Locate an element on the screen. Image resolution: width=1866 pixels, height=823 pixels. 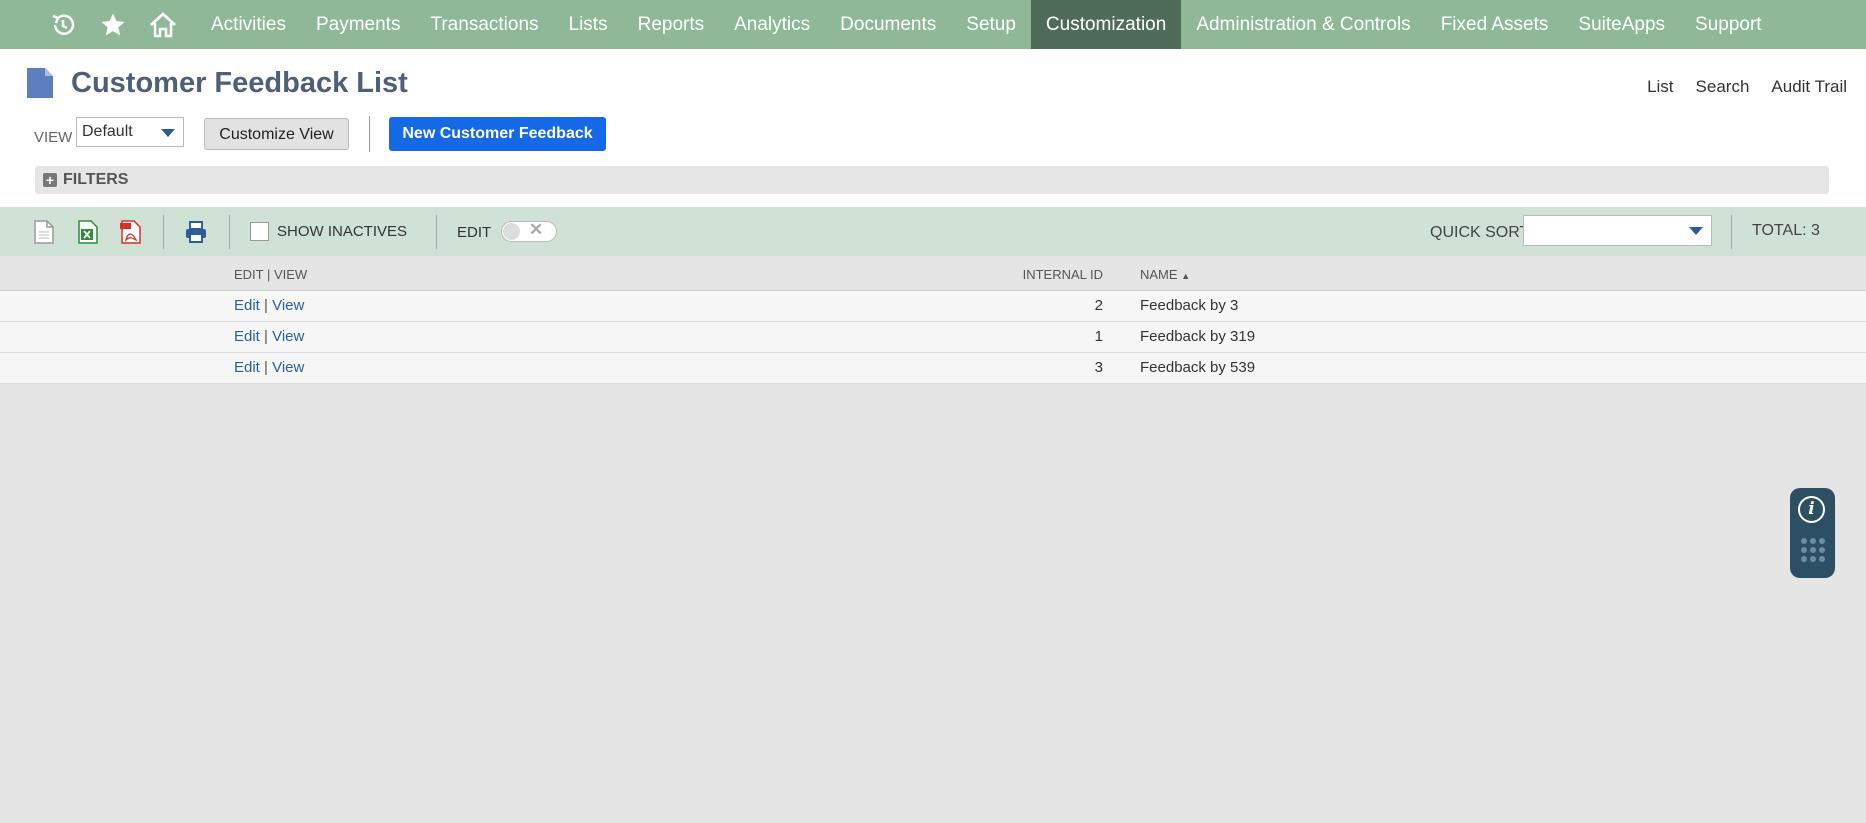
quick-sort-label: QUICK SORT is located at coordinates (1480, 232).